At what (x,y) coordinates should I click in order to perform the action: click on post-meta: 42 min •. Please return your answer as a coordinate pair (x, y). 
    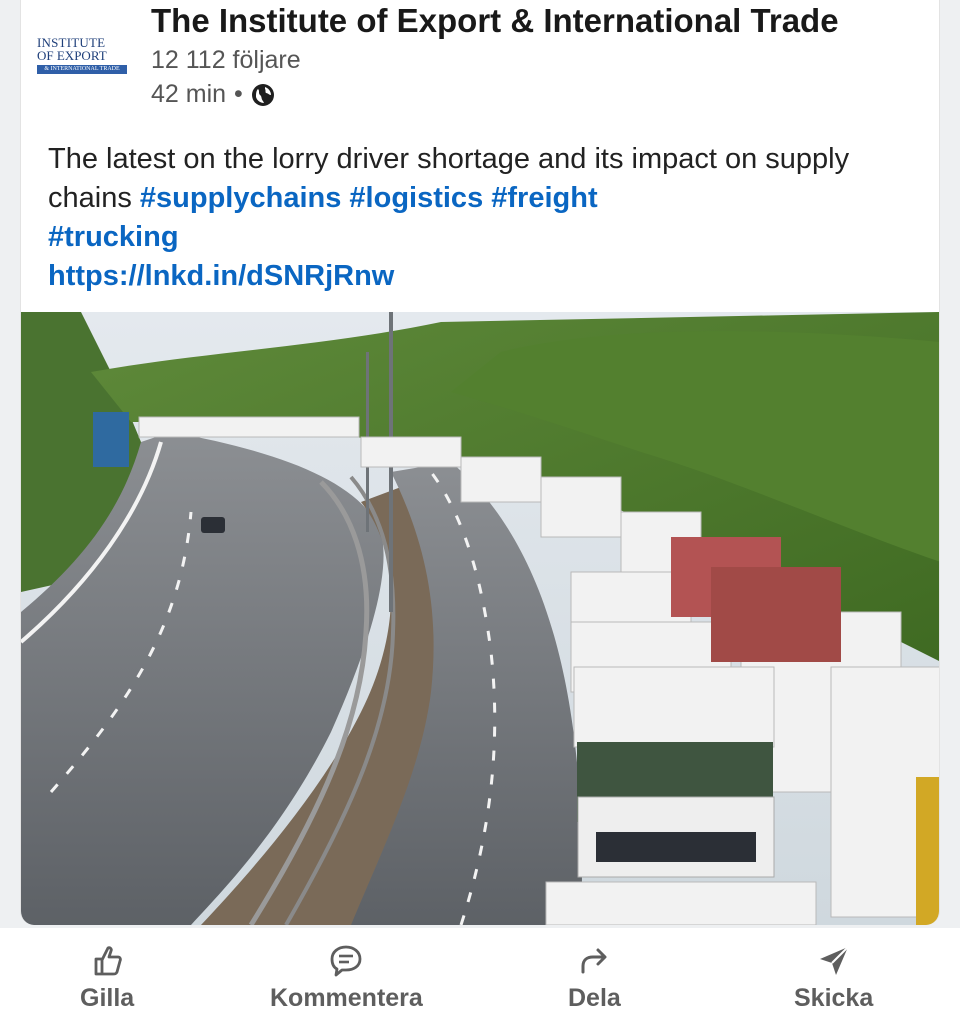
    Looking at the image, I should click on (213, 94).